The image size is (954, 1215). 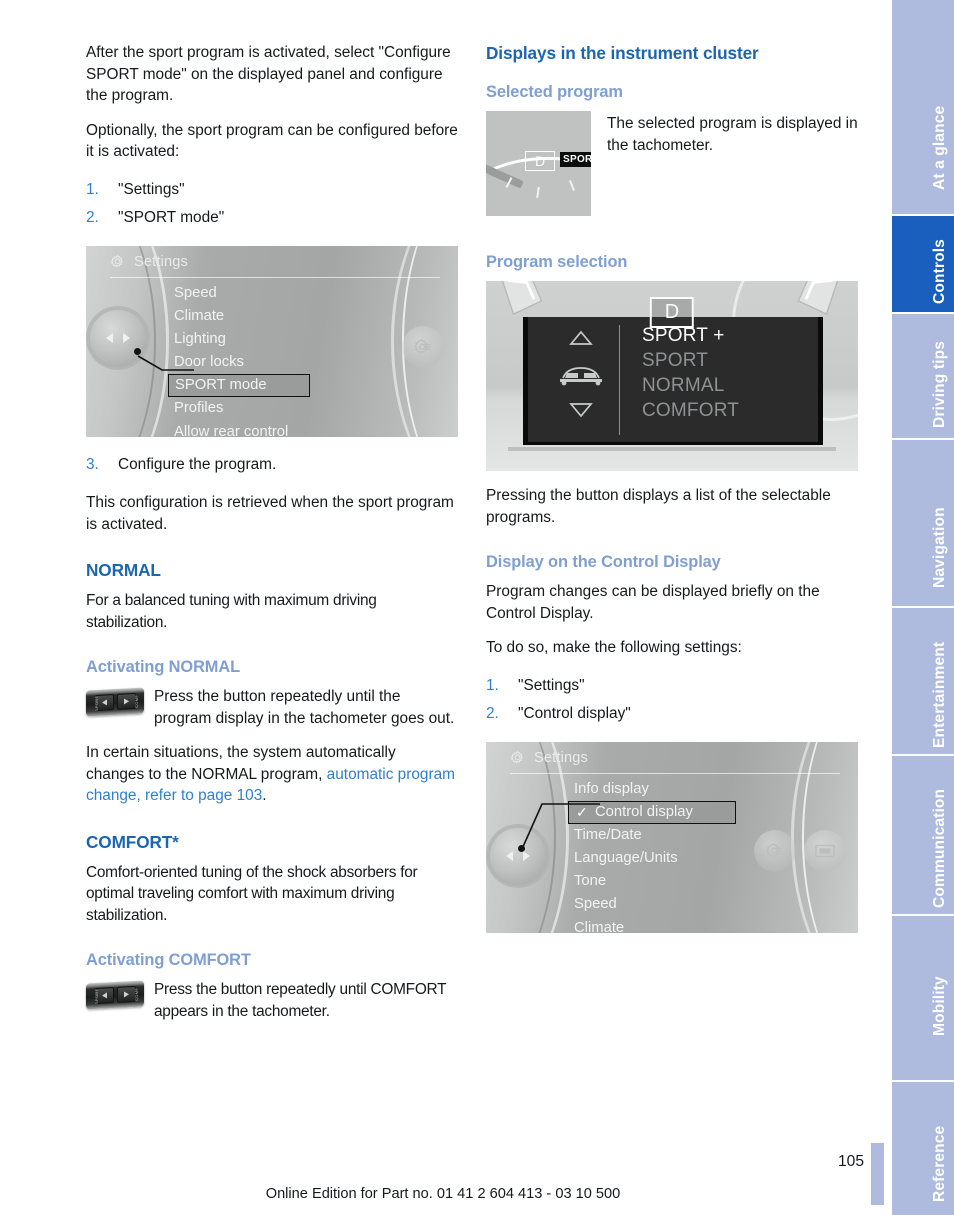 What do you see at coordinates (581, 410) in the screenshot?
I see `triangle-down-icon` at bounding box center [581, 410].